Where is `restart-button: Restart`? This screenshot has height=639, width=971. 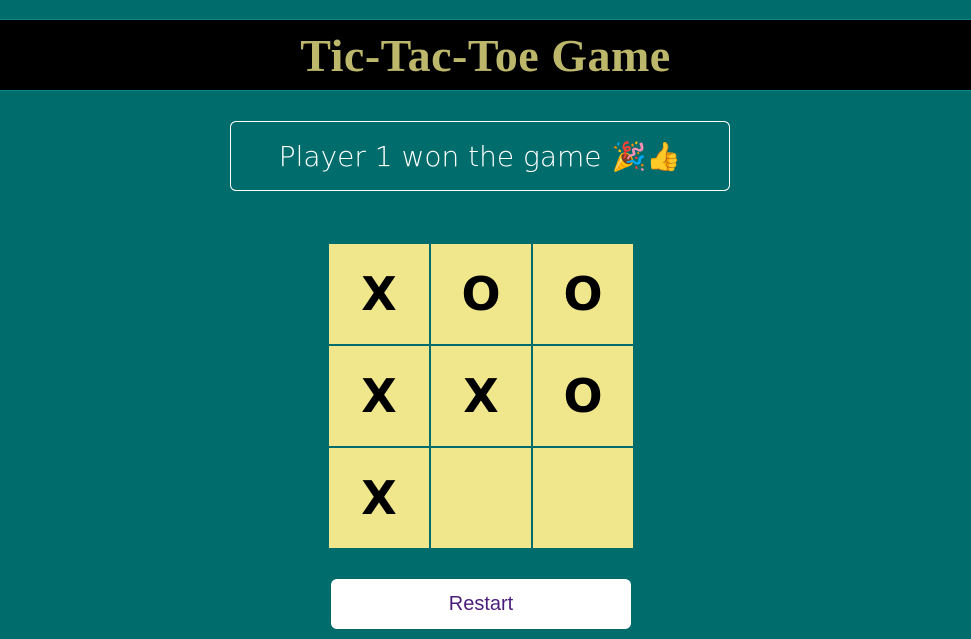 restart-button: Restart is located at coordinates (481, 604).